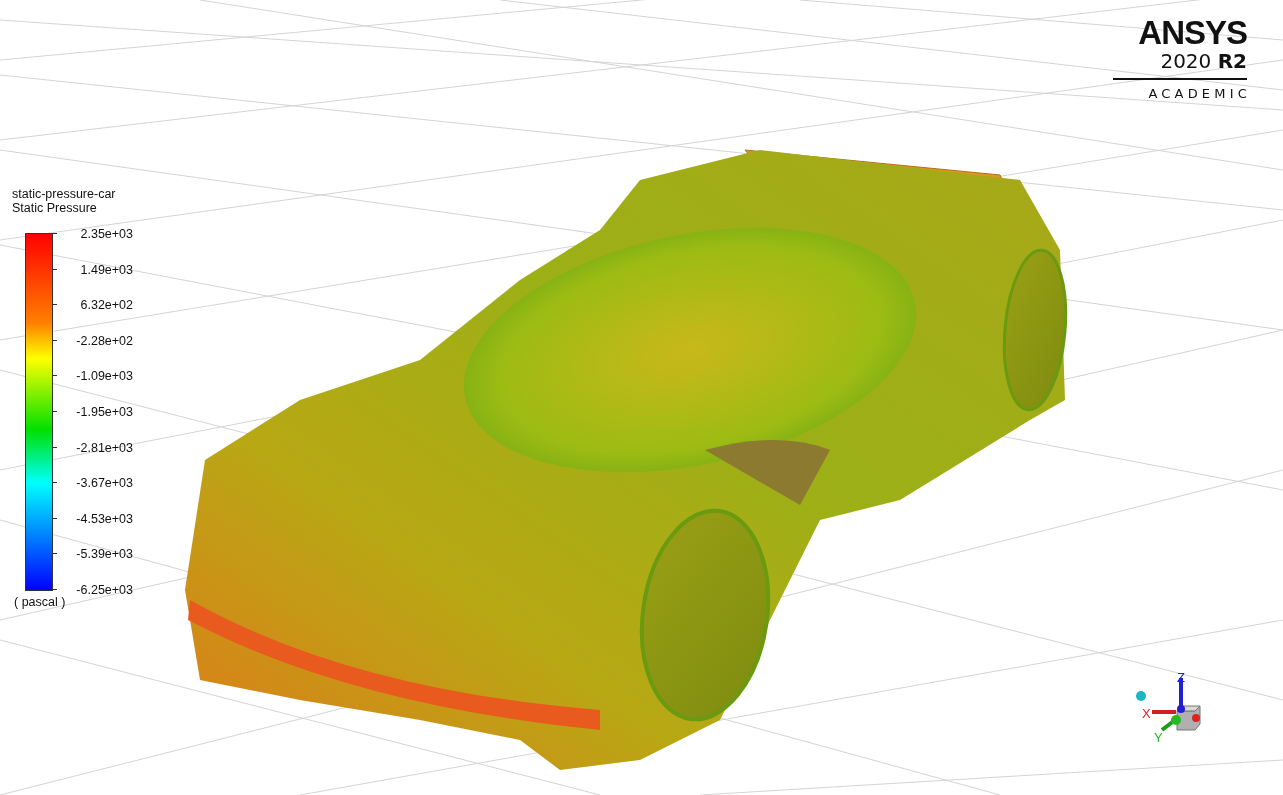 This screenshot has height=795, width=1283. I want to click on legend-unit: ( pascal ), so click(40, 602).